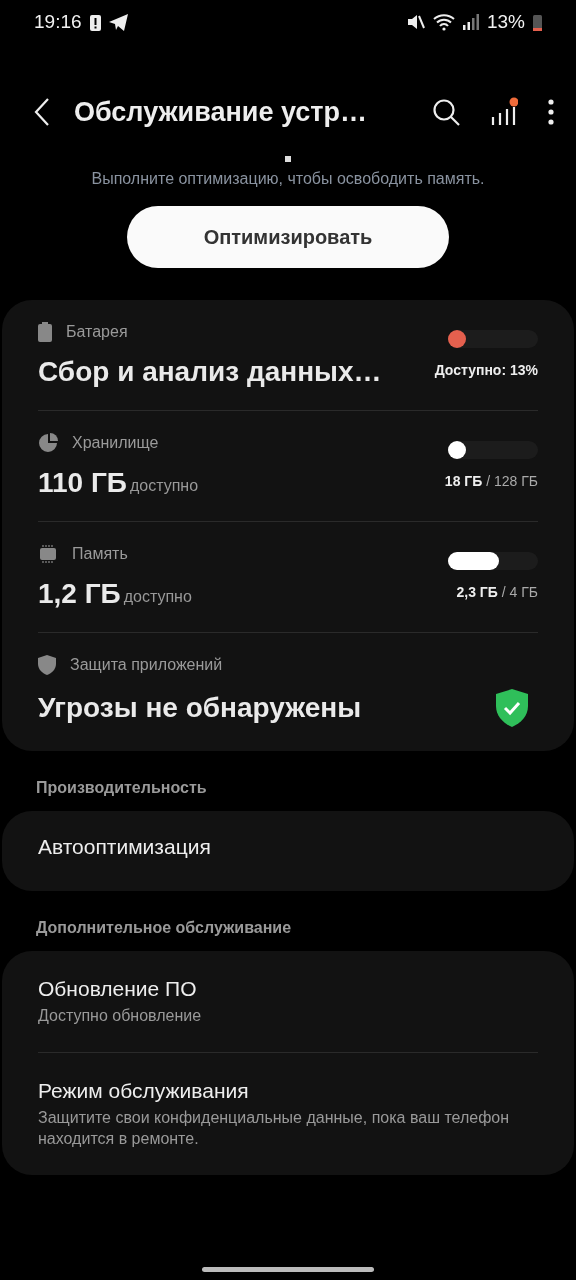 This screenshot has width=576, height=1280. I want to click on usage-reading: 2,3 ГБ / 4 ГБ, so click(497, 592).